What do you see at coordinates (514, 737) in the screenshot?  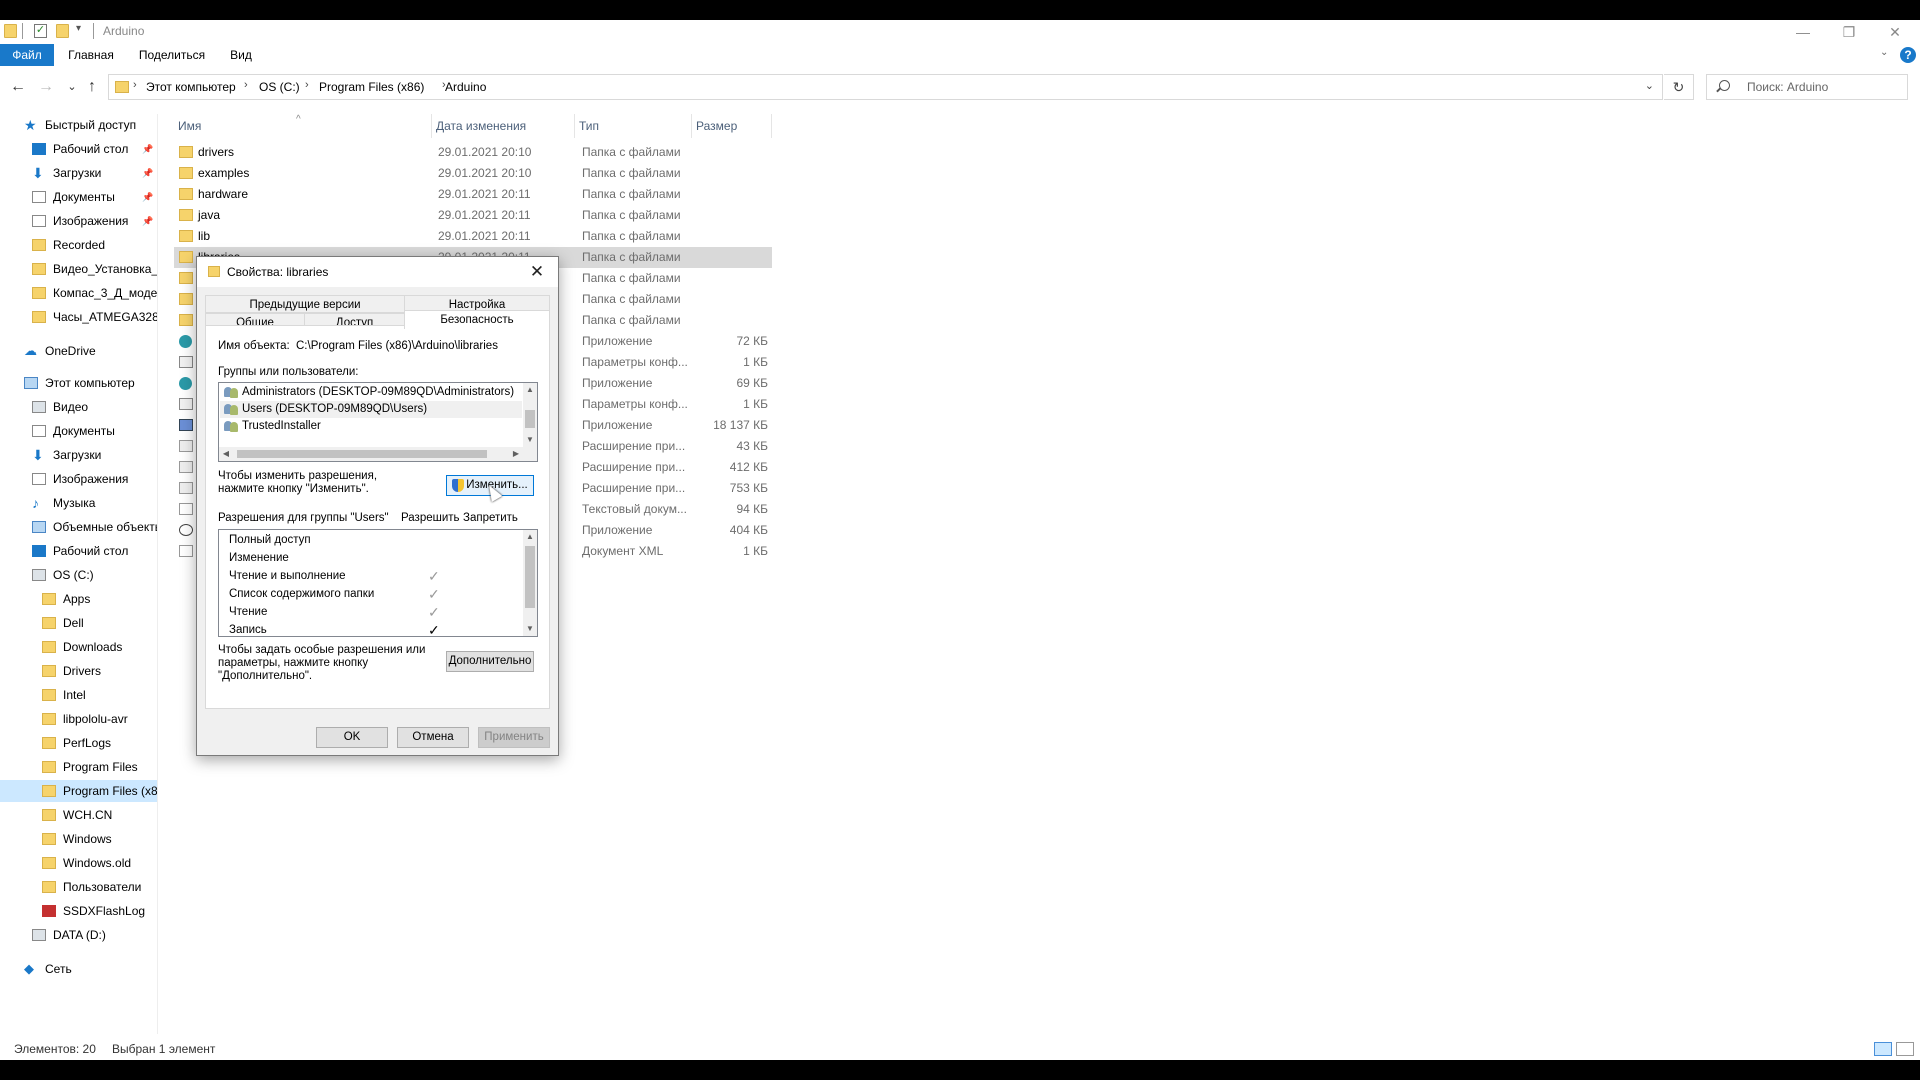 I see `apply-button: Применить` at bounding box center [514, 737].